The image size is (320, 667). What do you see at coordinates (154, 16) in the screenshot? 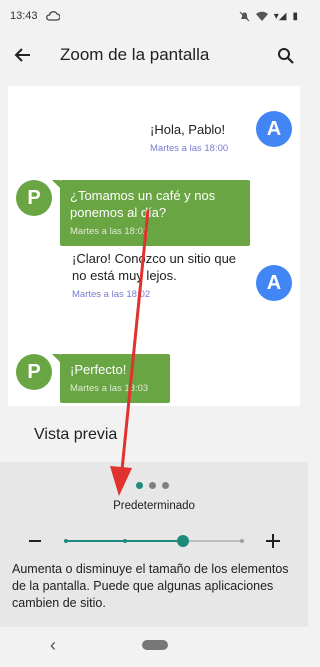
I see `status-bar: 13:43 ▾◢ ▮` at bounding box center [154, 16].